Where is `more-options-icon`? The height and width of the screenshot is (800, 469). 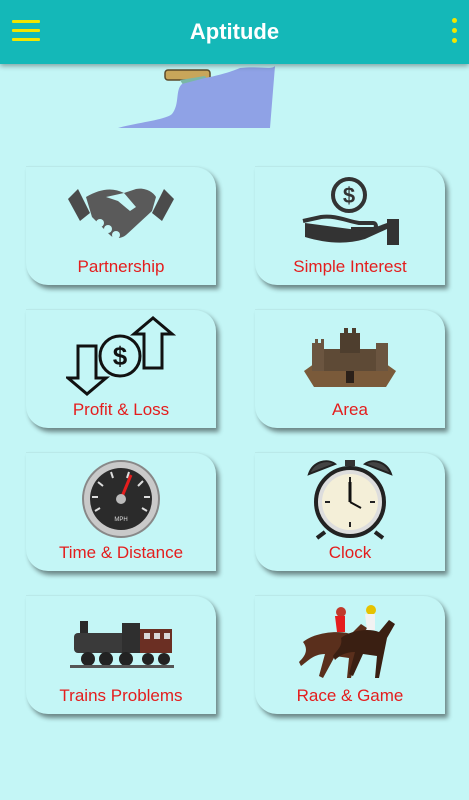
more-options-icon is located at coordinates (454, 33).